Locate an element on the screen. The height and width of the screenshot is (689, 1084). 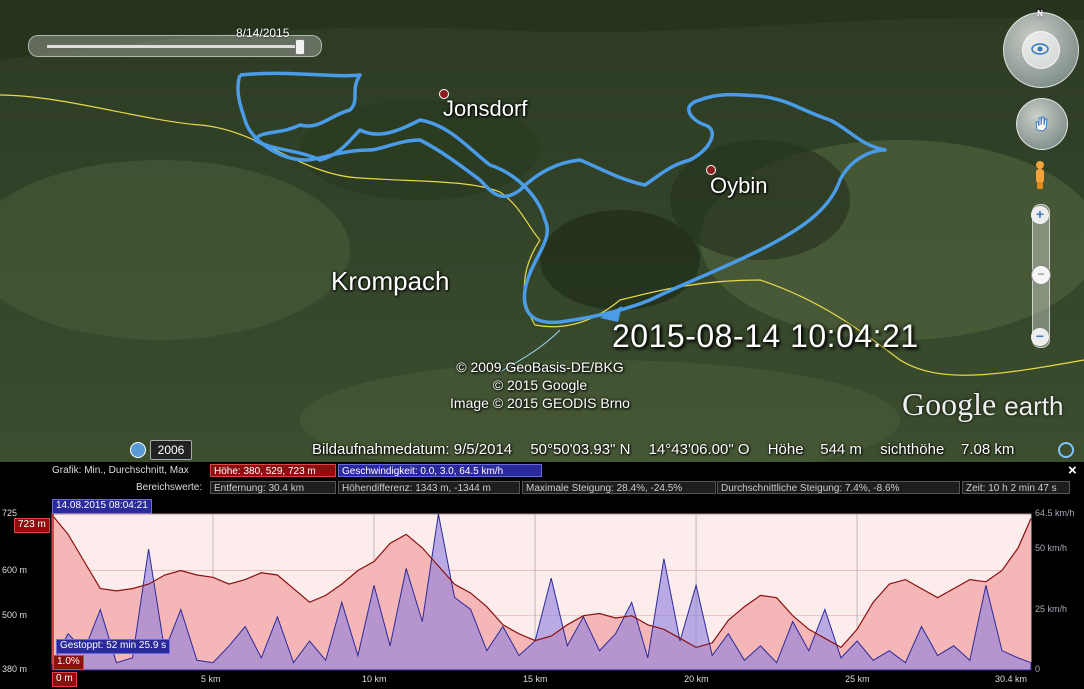
time-slider-date: 8/14/2015 is located at coordinates (263, 33).